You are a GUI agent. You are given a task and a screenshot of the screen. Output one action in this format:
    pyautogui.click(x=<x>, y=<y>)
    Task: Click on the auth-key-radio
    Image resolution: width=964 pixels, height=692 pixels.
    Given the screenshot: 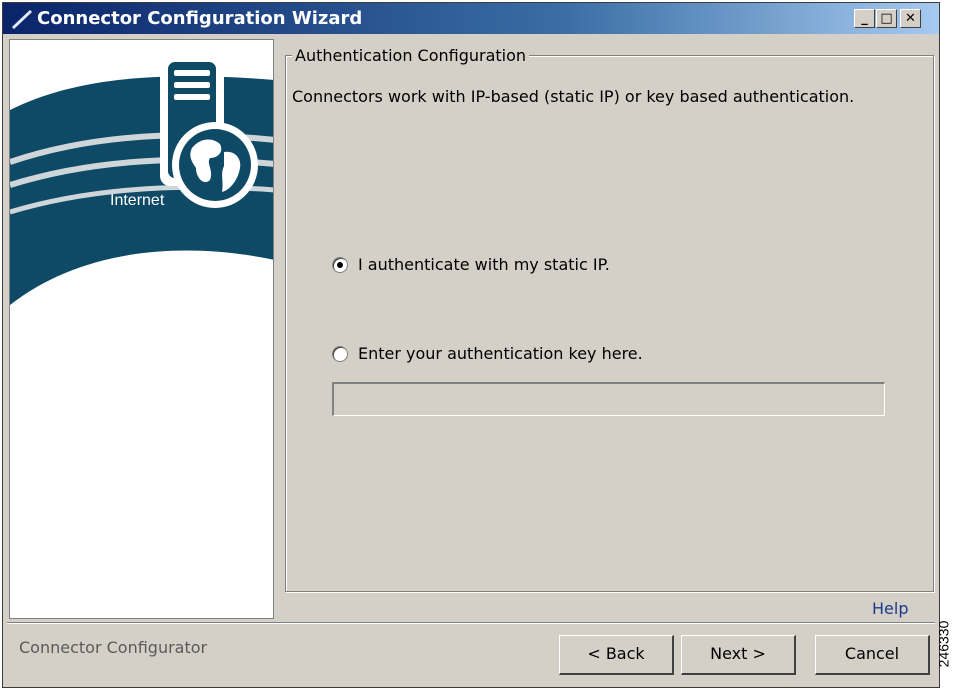 What is the action you would take?
    pyautogui.click(x=340, y=353)
    